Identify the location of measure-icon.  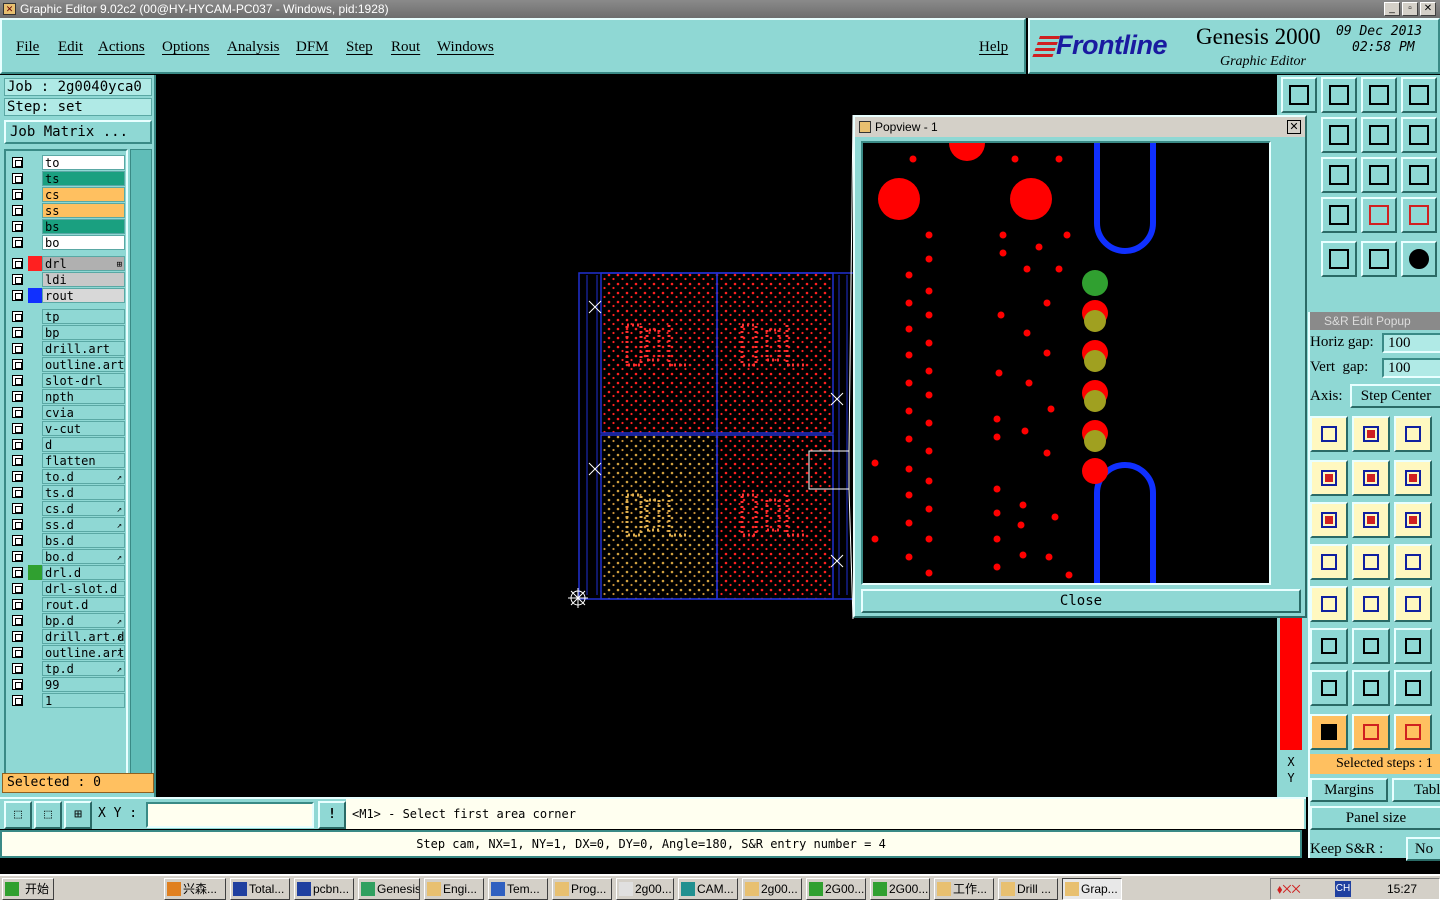
(1339, 259).